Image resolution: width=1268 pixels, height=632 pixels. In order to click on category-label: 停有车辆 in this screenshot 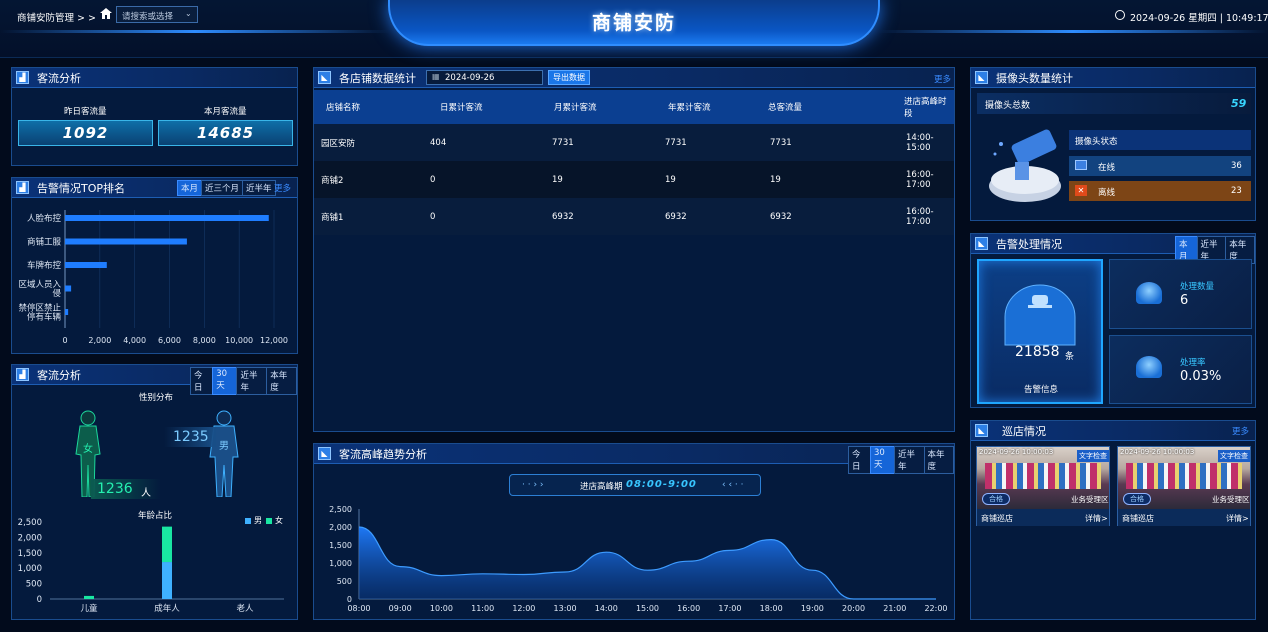, I will do `click(44, 317)`.